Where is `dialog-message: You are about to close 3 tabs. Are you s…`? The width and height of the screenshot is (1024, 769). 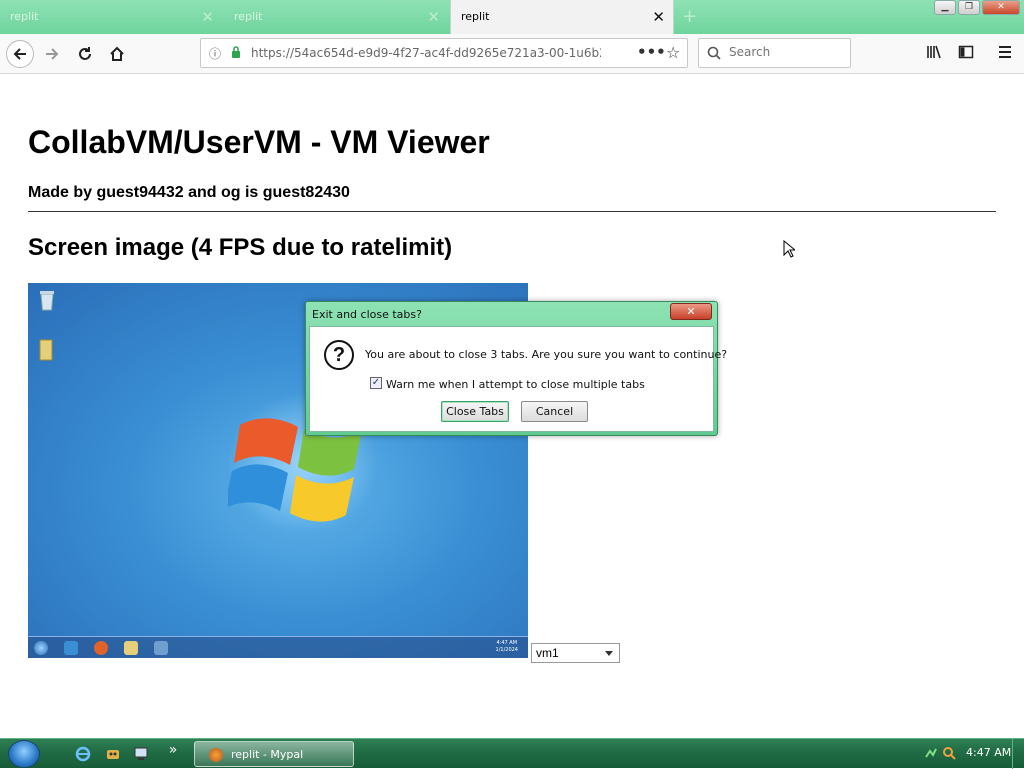
dialog-message: You are about to close 3 tabs. Are you s… is located at coordinates (546, 354).